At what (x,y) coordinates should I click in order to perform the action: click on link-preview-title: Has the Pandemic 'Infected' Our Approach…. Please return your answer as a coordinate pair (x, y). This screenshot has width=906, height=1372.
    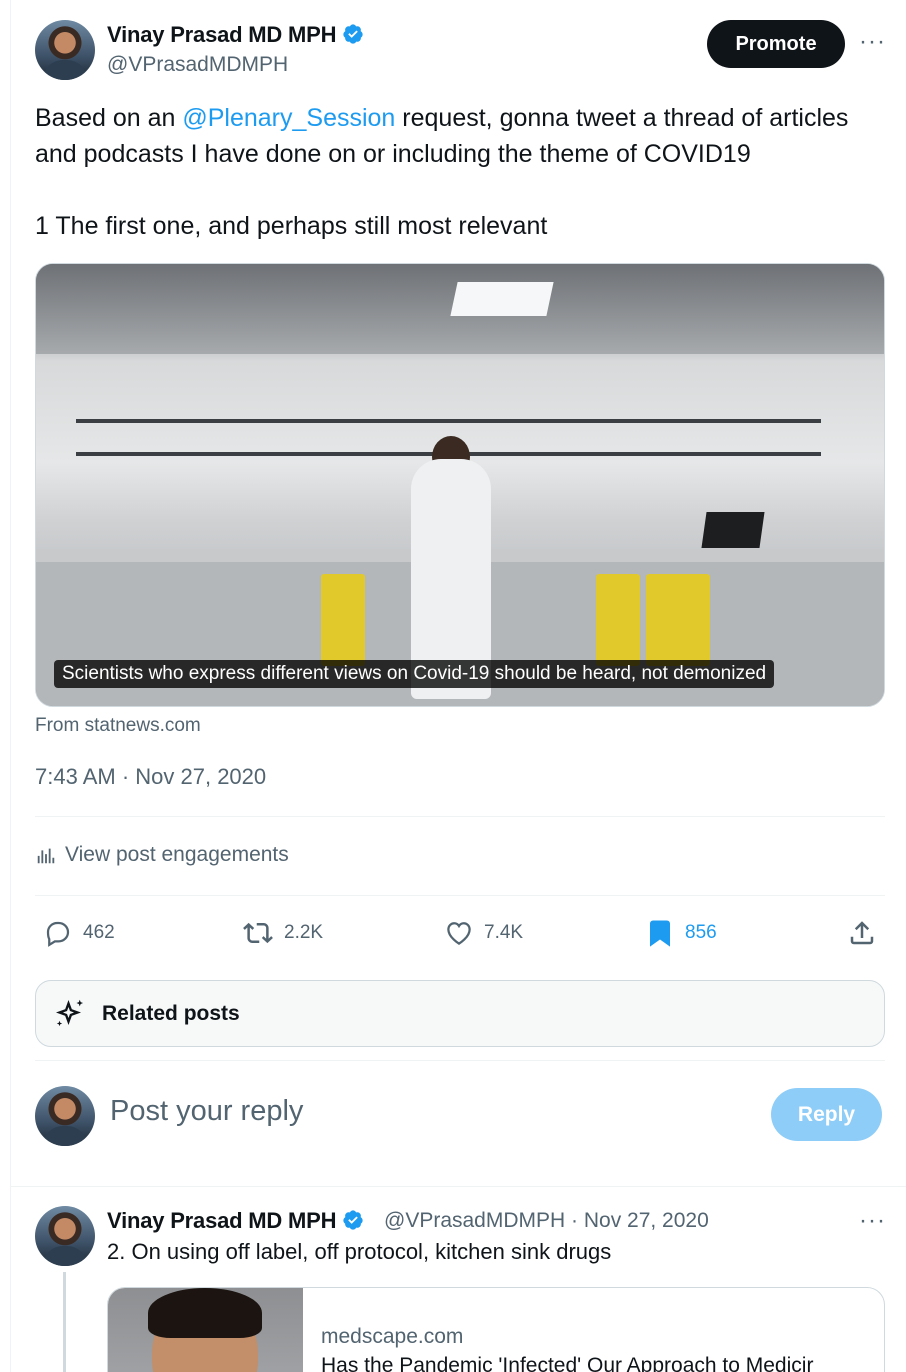
    Looking at the image, I should click on (567, 1363).